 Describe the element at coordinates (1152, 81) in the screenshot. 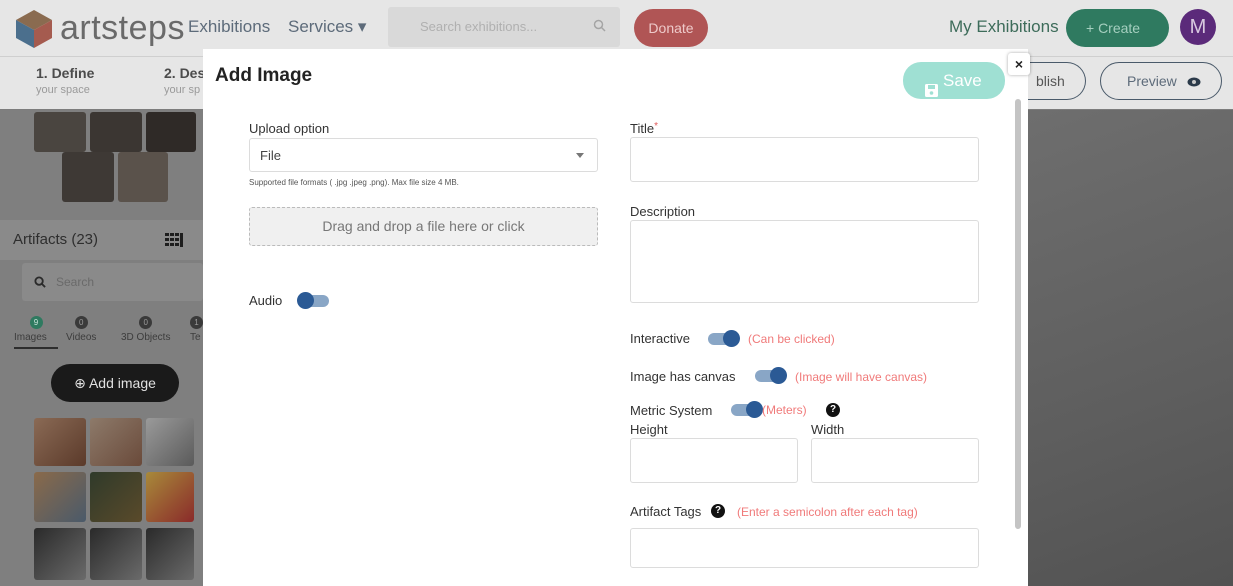

I see `preview-label: Preview` at that location.